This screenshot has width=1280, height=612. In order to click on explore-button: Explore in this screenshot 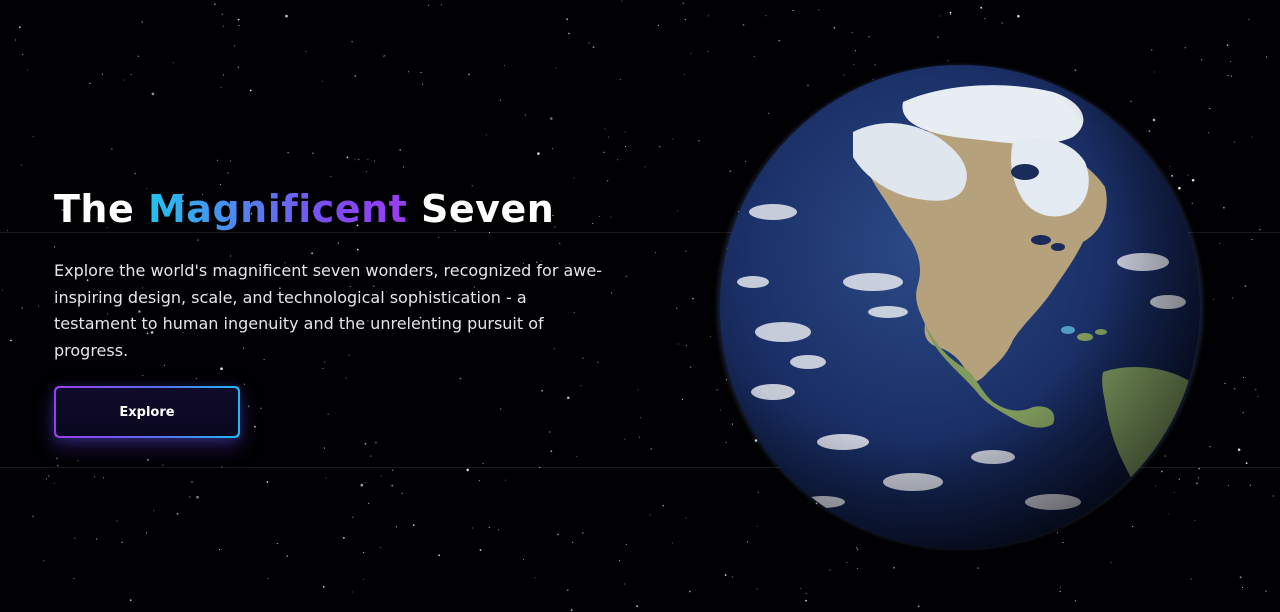, I will do `click(147, 412)`.